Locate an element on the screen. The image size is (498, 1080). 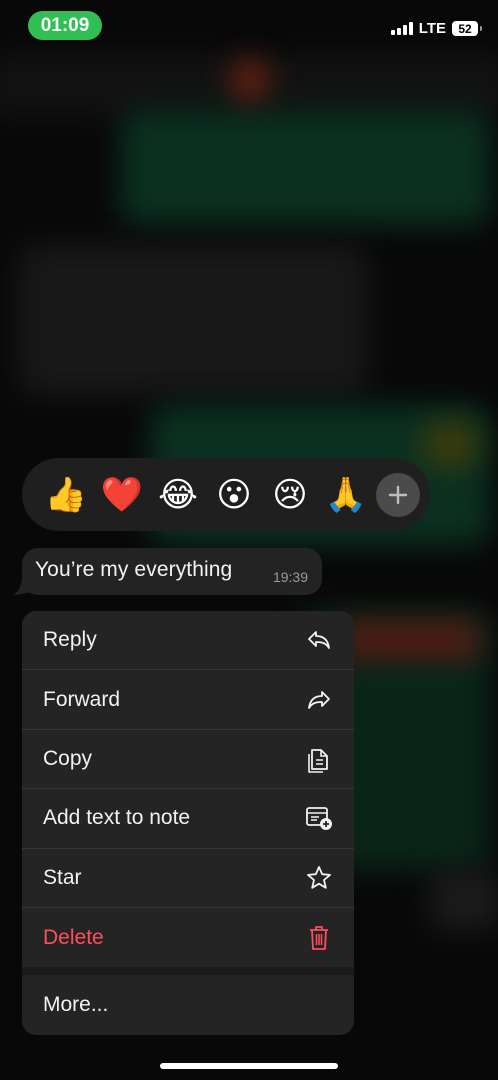
menu-item-label: Forward is located at coordinates (82, 699).